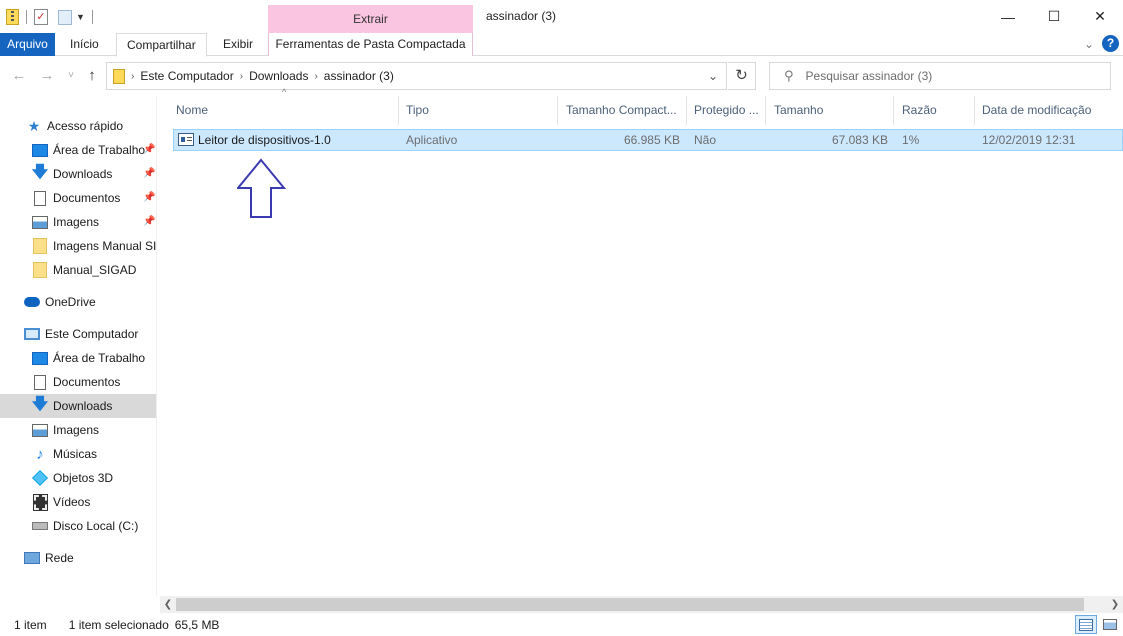 This screenshot has height=636, width=1123. Describe the element at coordinates (65, 17) in the screenshot. I see `new-folder-icon` at that location.